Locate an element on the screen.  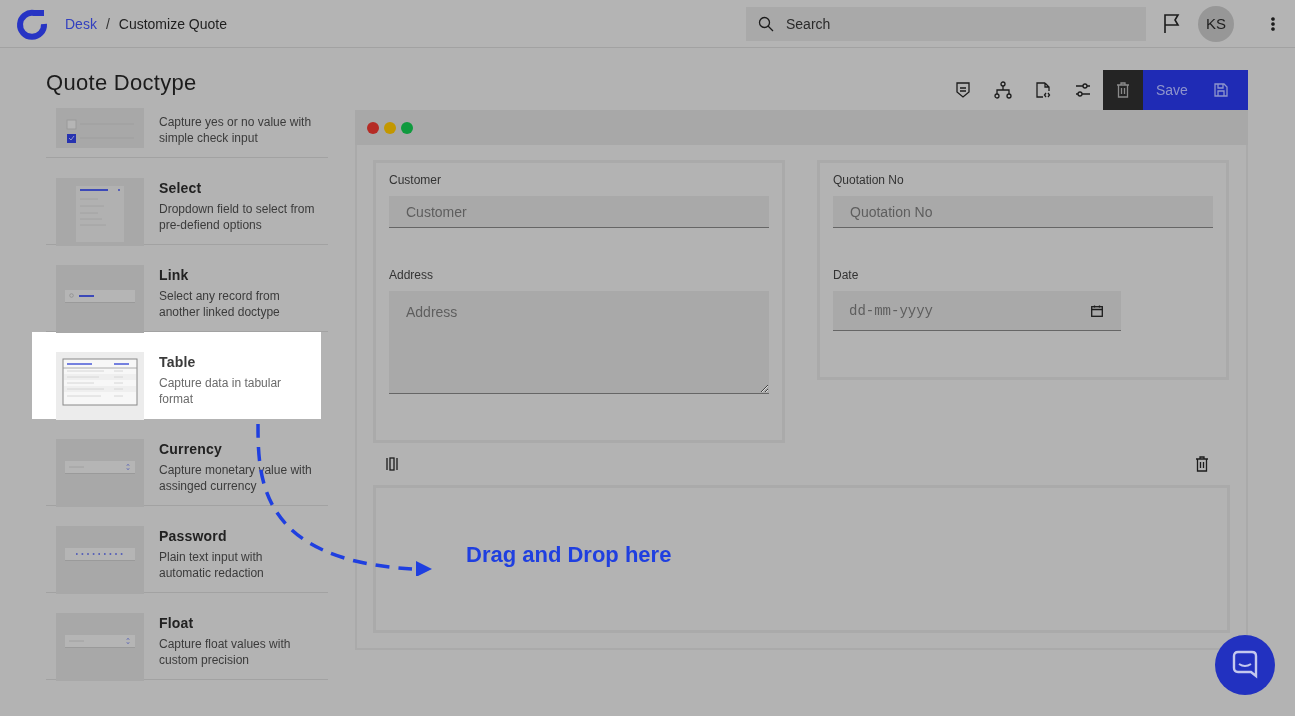
shield-icon is located at coordinates (963, 90).